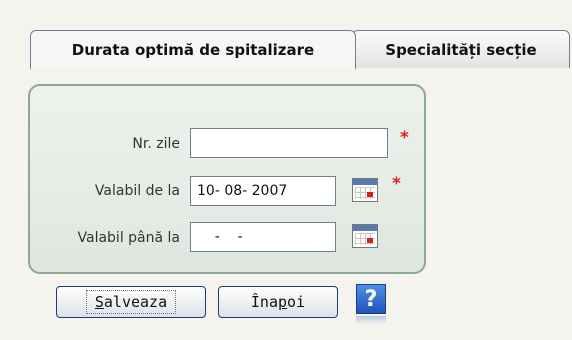 This screenshot has height=340, width=572. I want to click on help-icon-reflection, so click(371, 320).